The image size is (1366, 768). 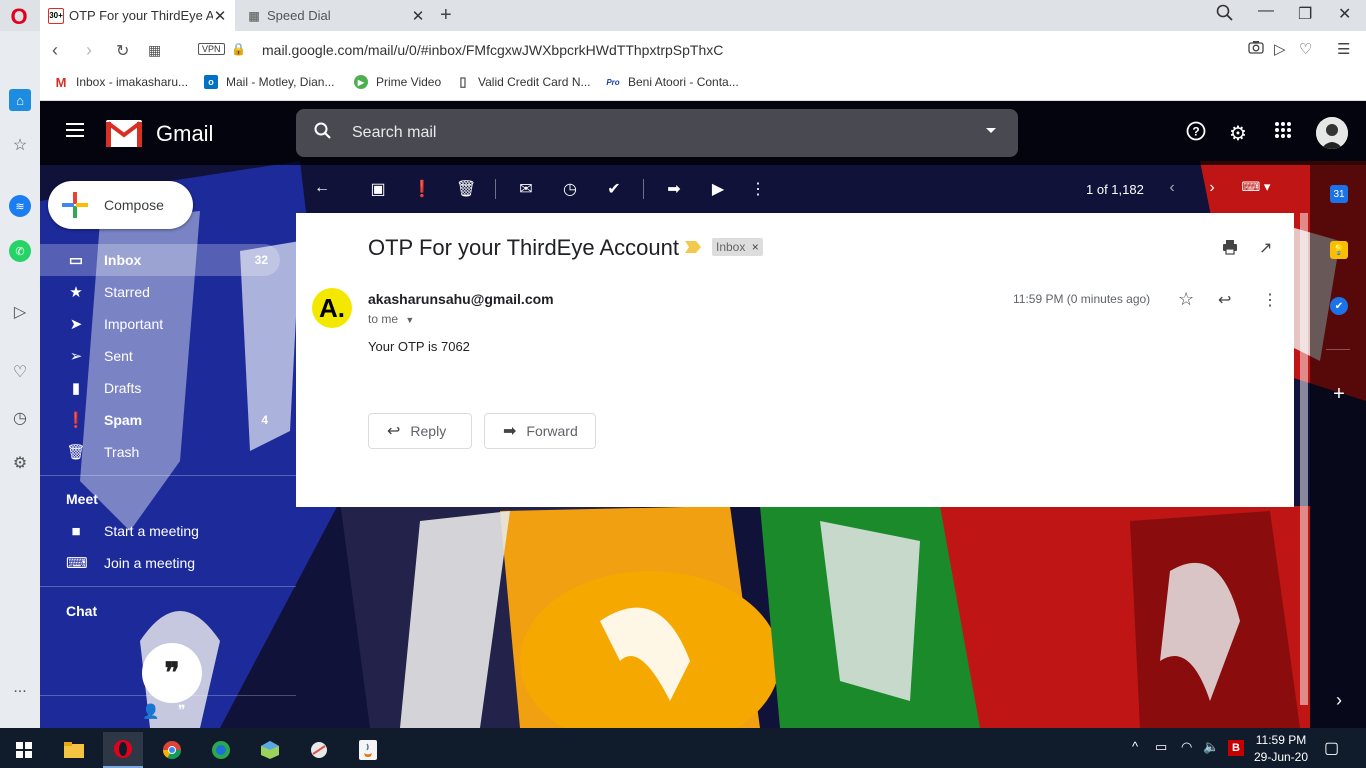 I want to click on chrome-icon, so click(x=172, y=750).